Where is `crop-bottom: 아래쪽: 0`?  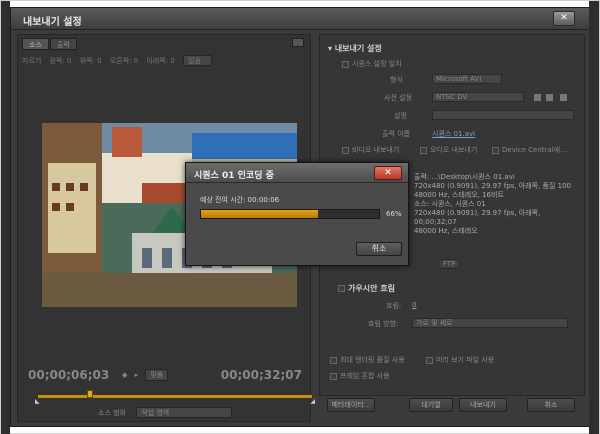
crop-bottom: 아래쪽: 0 is located at coordinates (160, 61).